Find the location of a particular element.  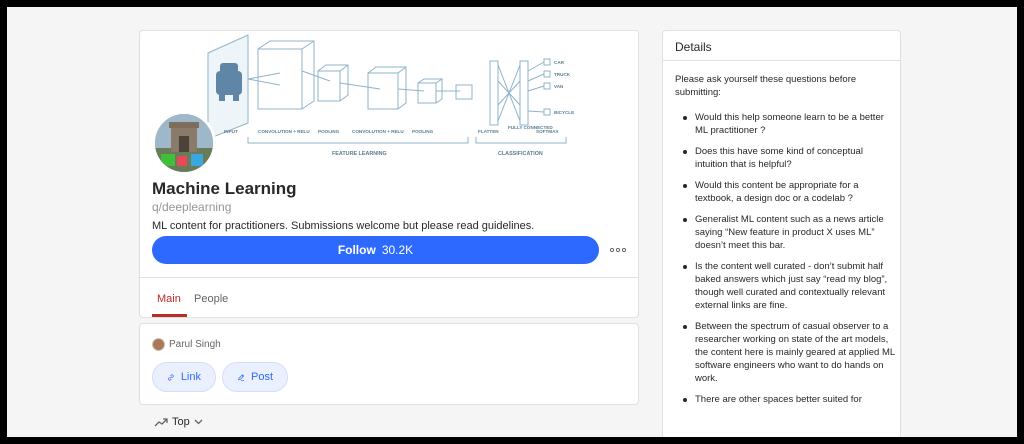

guideline-item: There are other spaces better suited for is located at coordinates (786, 399).